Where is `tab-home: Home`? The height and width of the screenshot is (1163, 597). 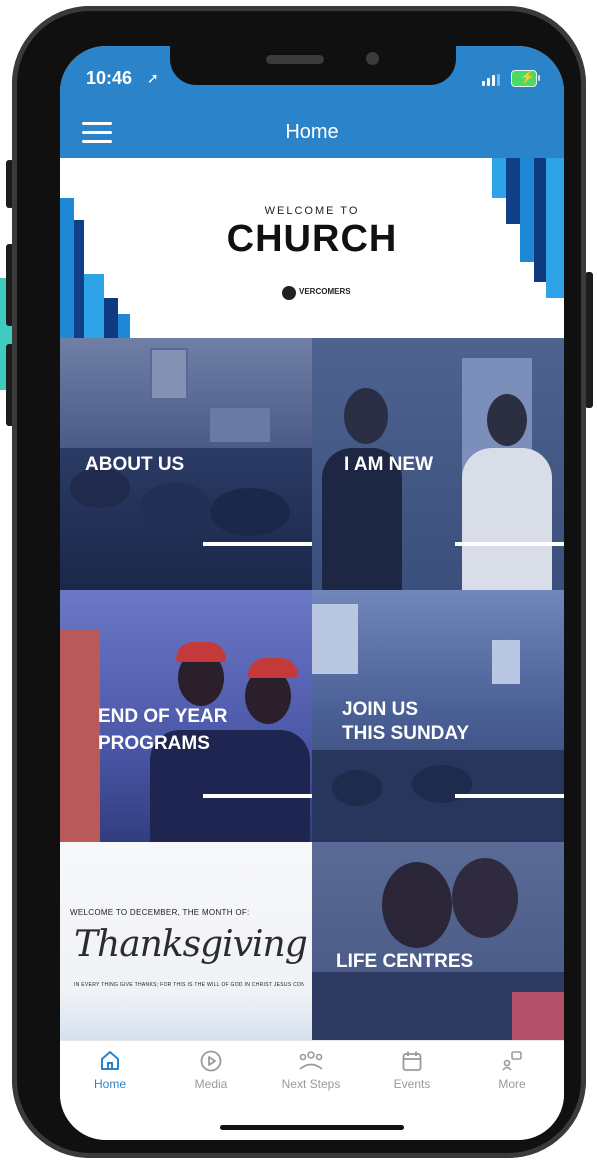
tab-home: Home is located at coordinates (110, 1079).